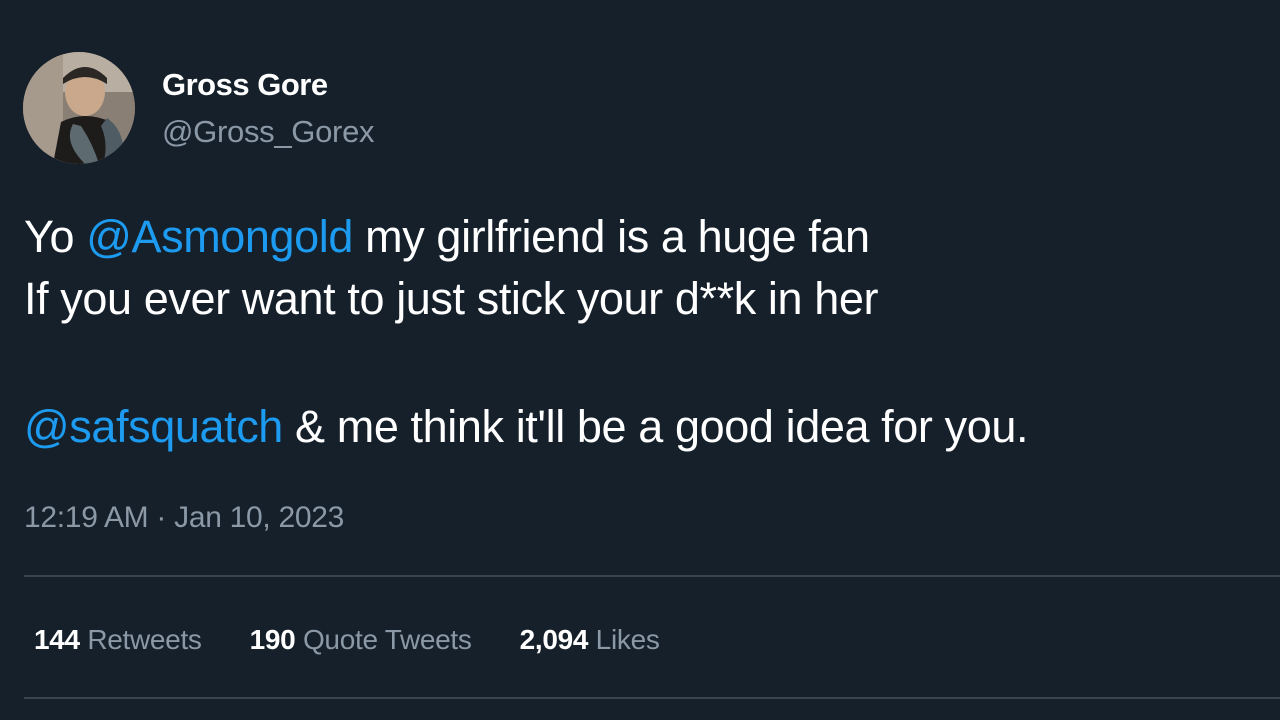 This screenshot has height=720, width=1280. What do you see at coordinates (57, 639) in the screenshot?
I see `retweets-count: 144` at bounding box center [57, 639].